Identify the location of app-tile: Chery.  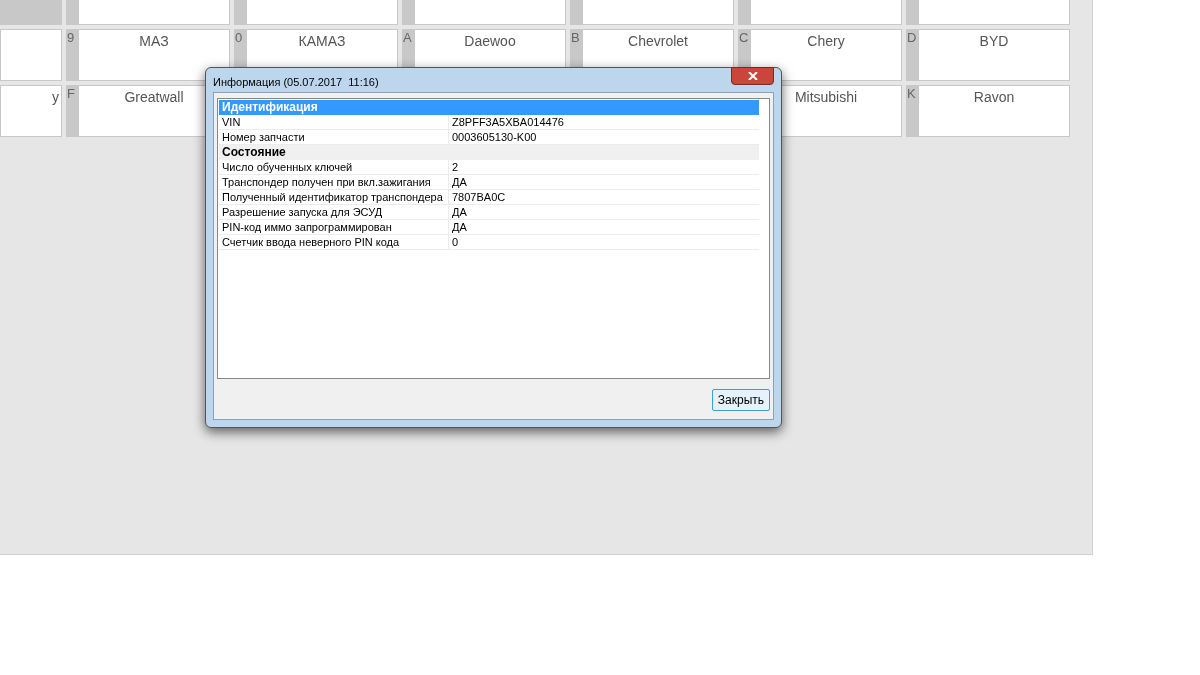
(826, 55).